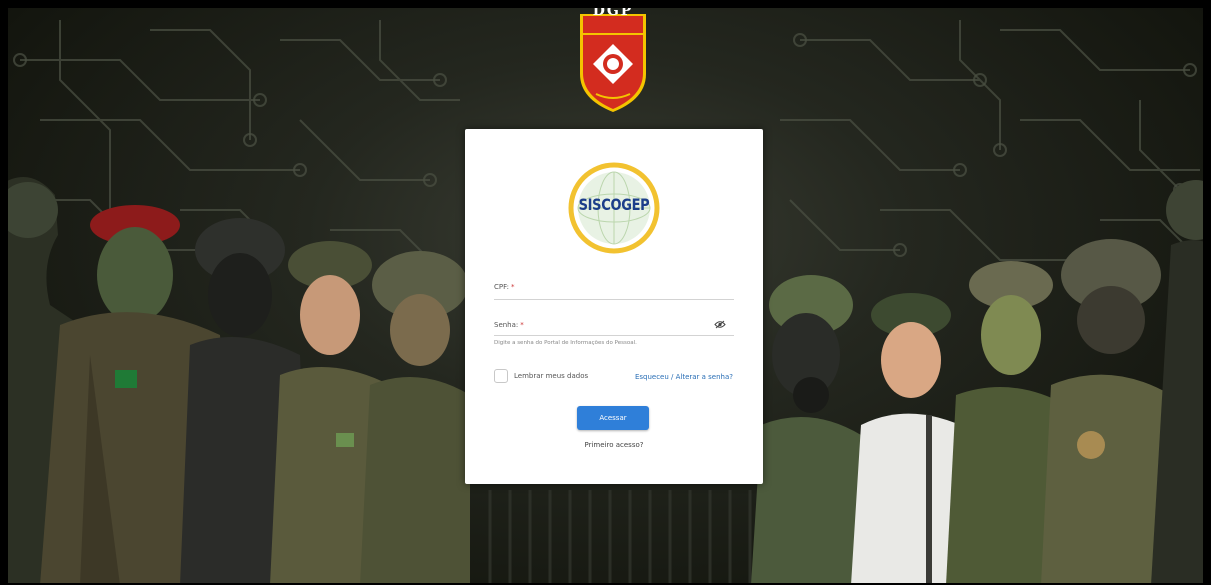  Describe the element at coordinates (551, 376) in the screenshot. I see `remember-label: Lembrar meus dados` at that location.